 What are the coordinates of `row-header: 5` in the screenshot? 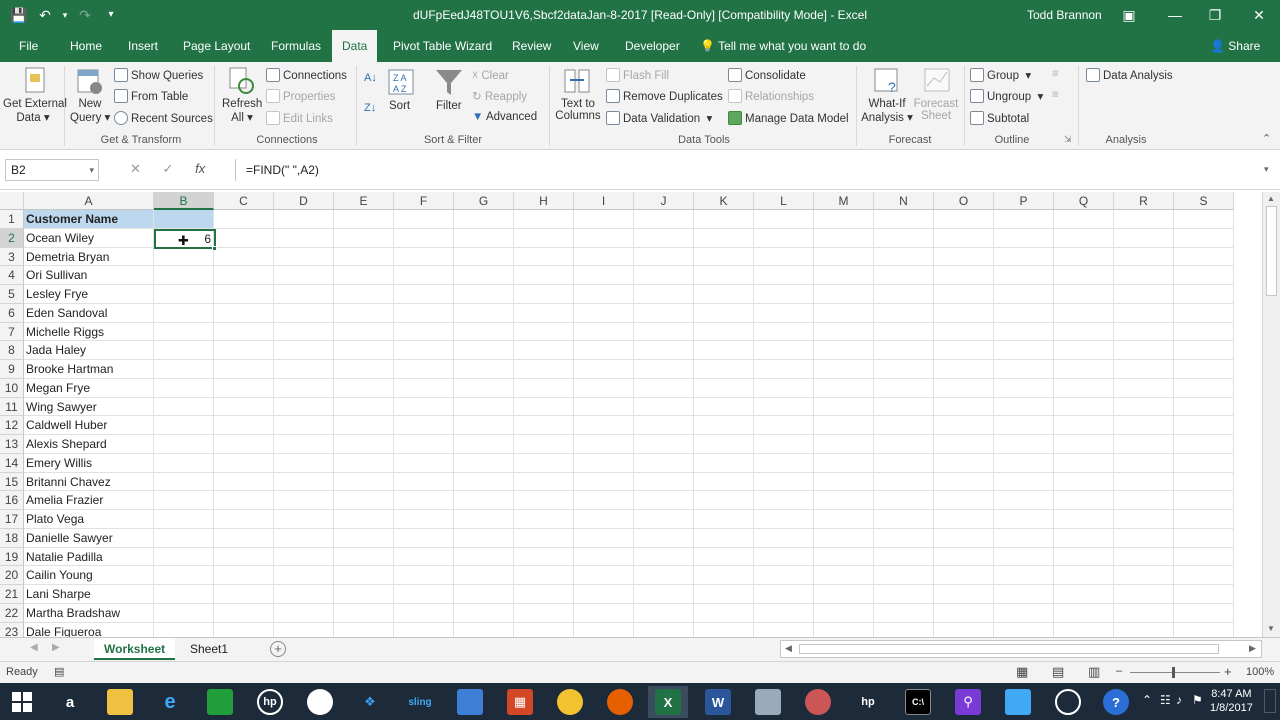 It's located at (12, 294).